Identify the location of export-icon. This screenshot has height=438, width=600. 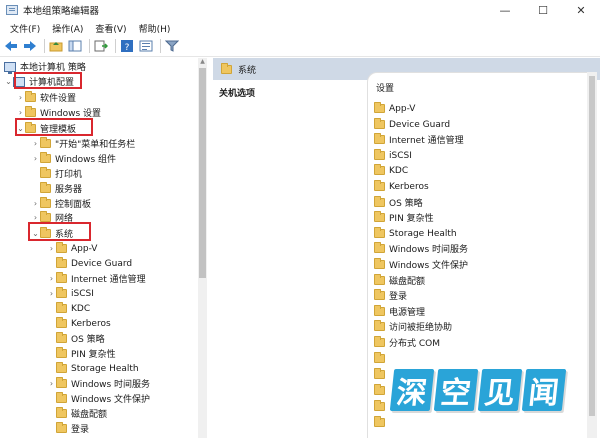
(101, 46).